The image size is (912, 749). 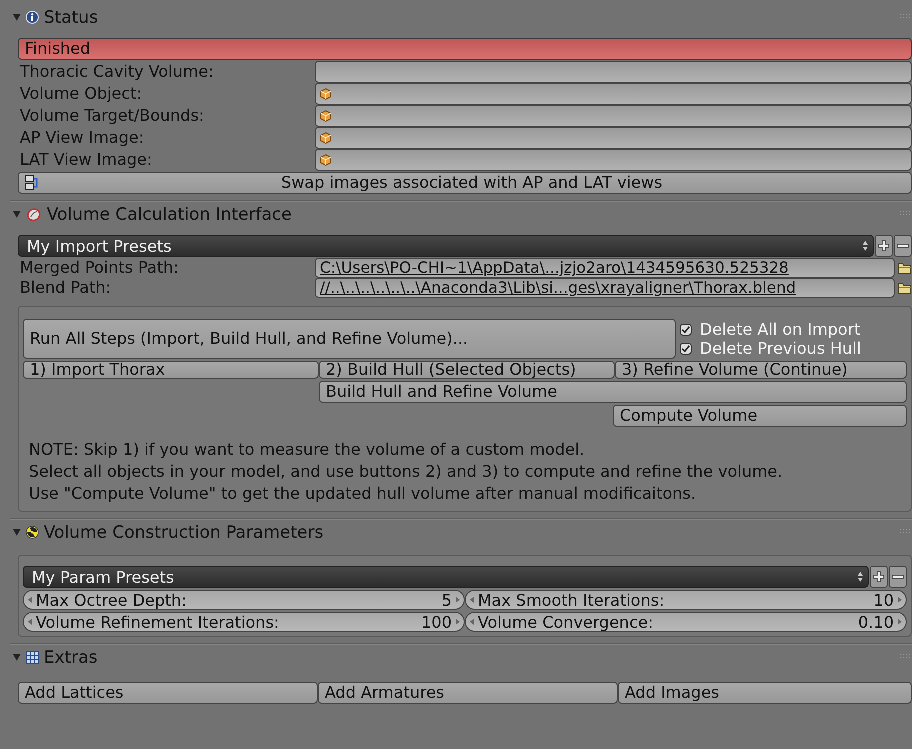 I want to click on preset-dropdown: My Param Presets, so click(x=446, y=577).